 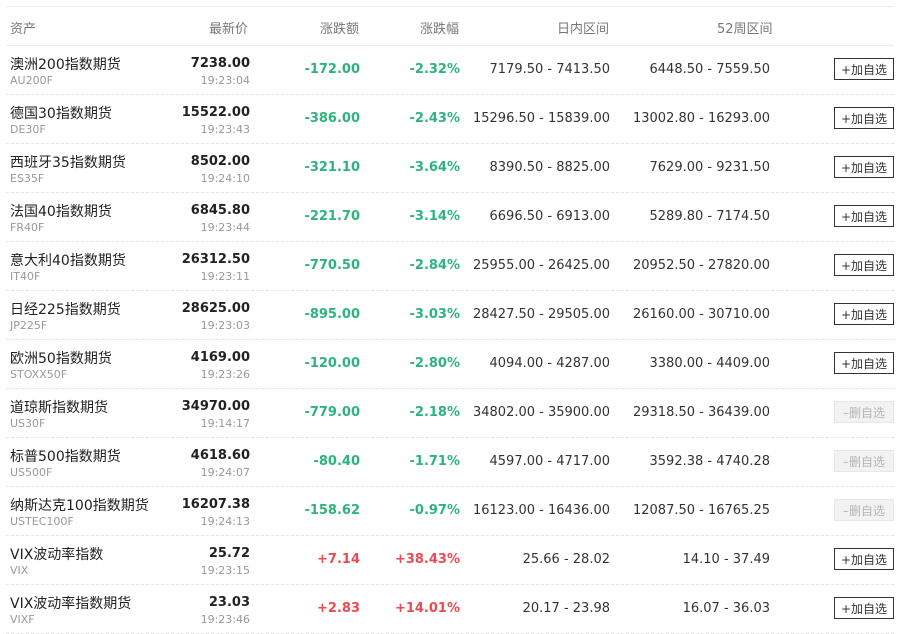 What do you see at coordinates (225, 80) in the screenshot?
I see `quote-time: 19:23:04` at bounding box center [225, 80].